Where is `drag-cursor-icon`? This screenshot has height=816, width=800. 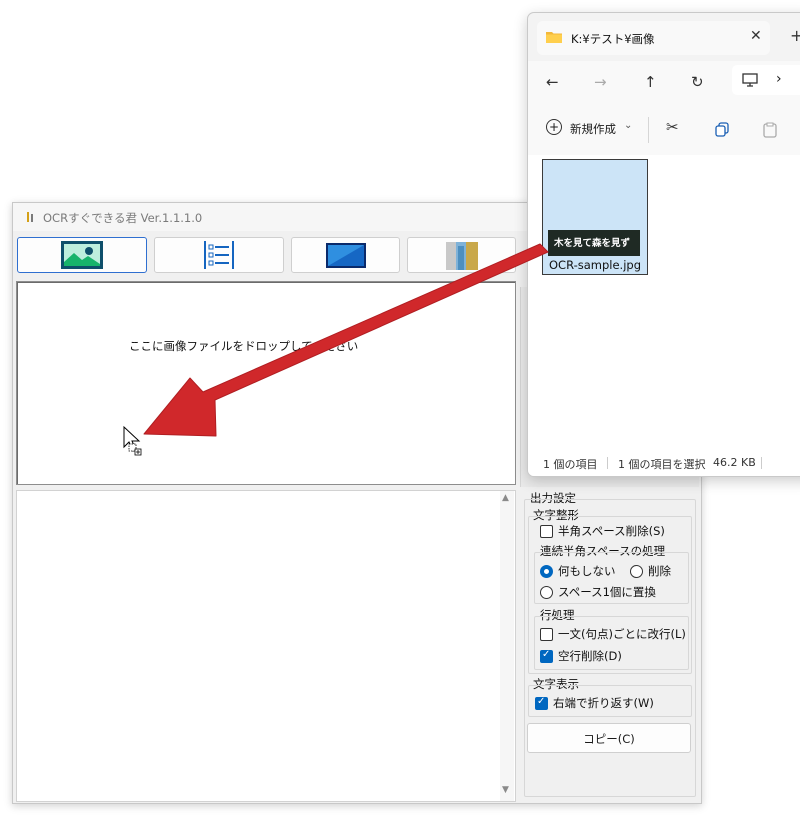
drag-cursor-icon is located at coordinates (132, 440).